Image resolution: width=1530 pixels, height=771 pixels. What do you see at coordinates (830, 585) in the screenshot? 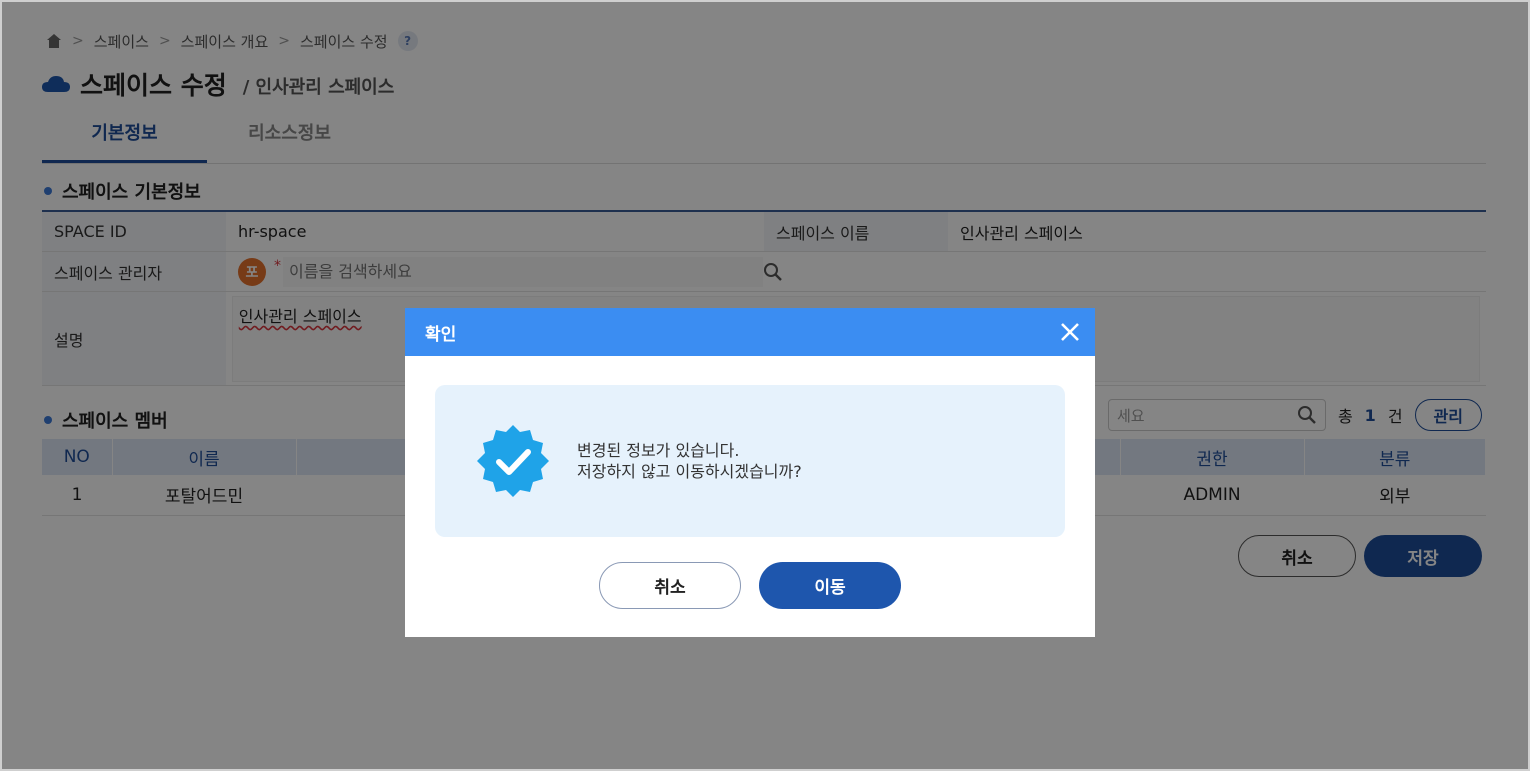
I see `dialog-move-button: 이동` at bounding box center [830, 585].